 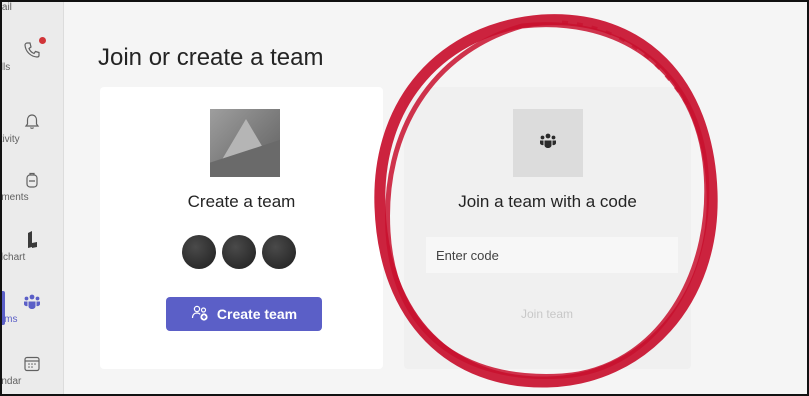 What do you see at coordinates (241, 201) in the screenshot?
I see `create-team-title: Create a team` at bounding box center [241, 201].